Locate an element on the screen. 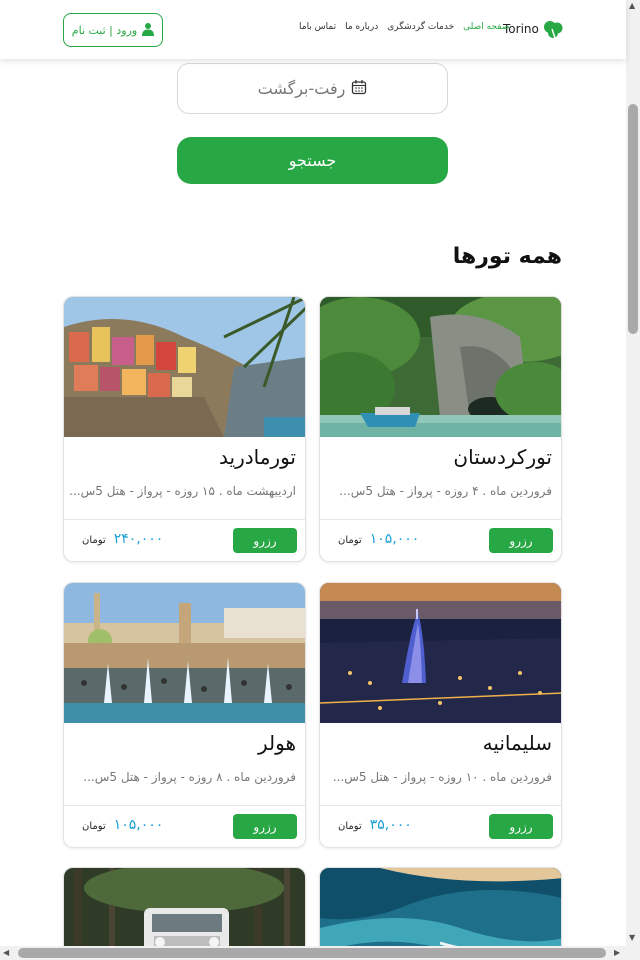  tour-price: ۳۵,۰۰۰ is located at coordinates (390, 825).